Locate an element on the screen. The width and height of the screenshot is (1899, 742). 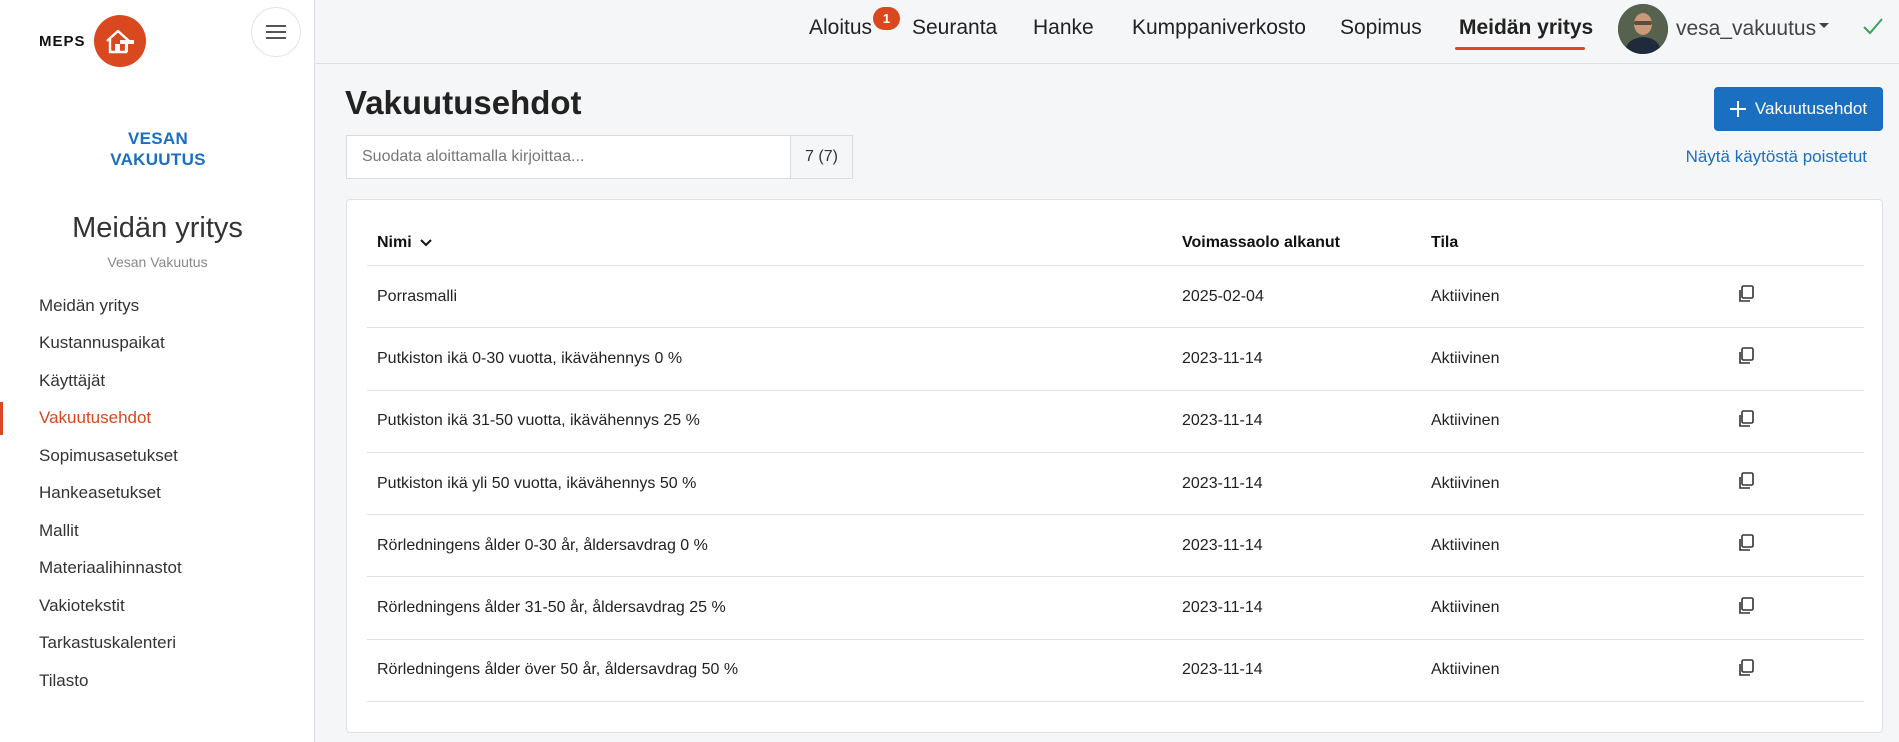
caret-down-icon is located at coordinates (1824, 26).